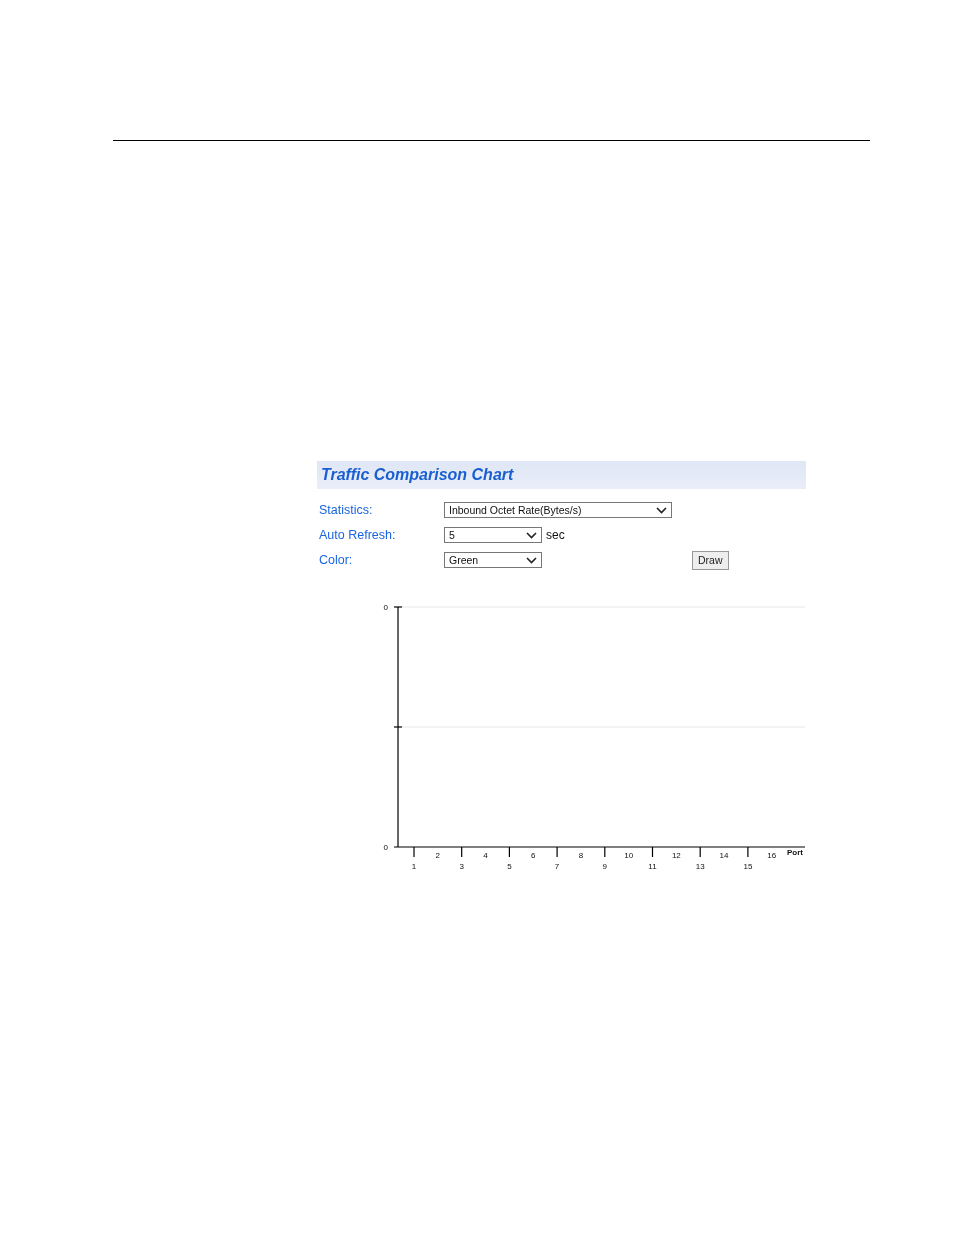 This screenshot has height=1235, width=954. I want to click on x-axis-label: 13, so click(700, 866).